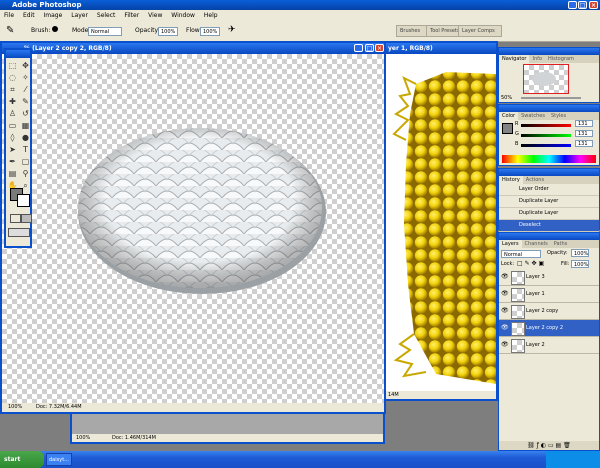  I want to click on channel-b-field: 131, so click(584, 143).